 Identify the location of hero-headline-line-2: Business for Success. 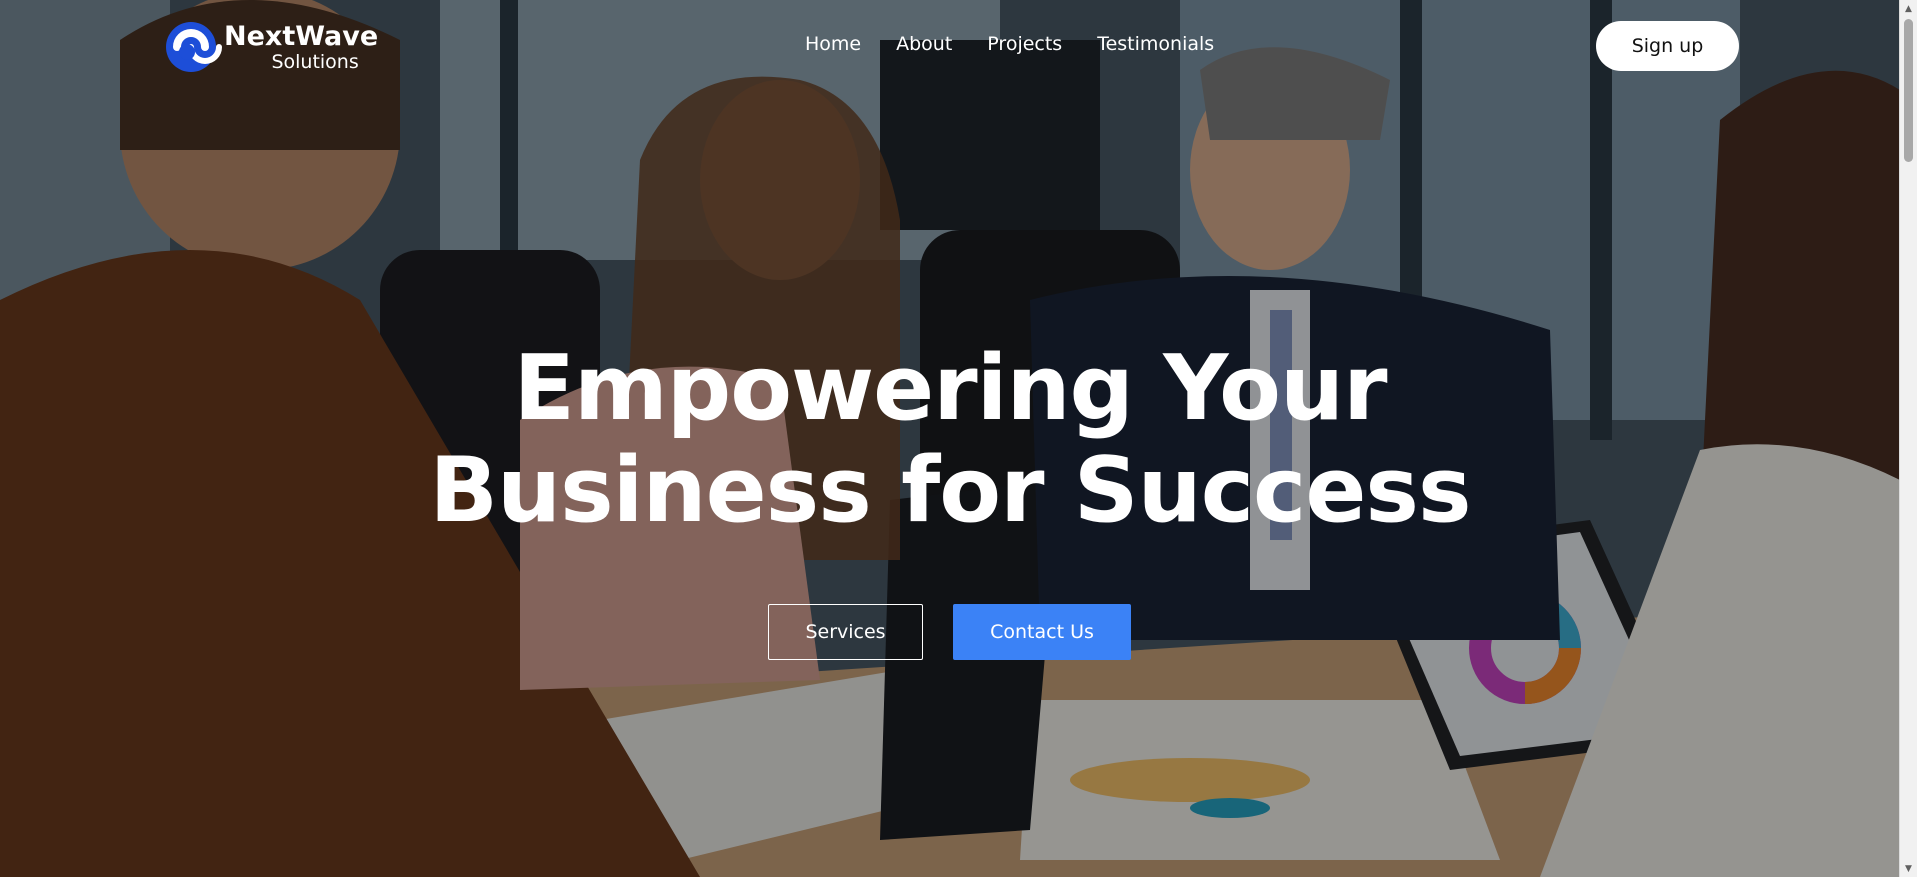
(950, 490).